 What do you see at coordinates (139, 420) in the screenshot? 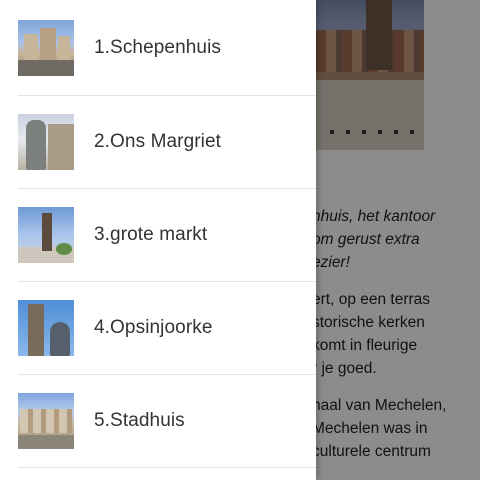
I see `drawer-item-label: 5.Stadhuis` at bounding box center [139, 420].